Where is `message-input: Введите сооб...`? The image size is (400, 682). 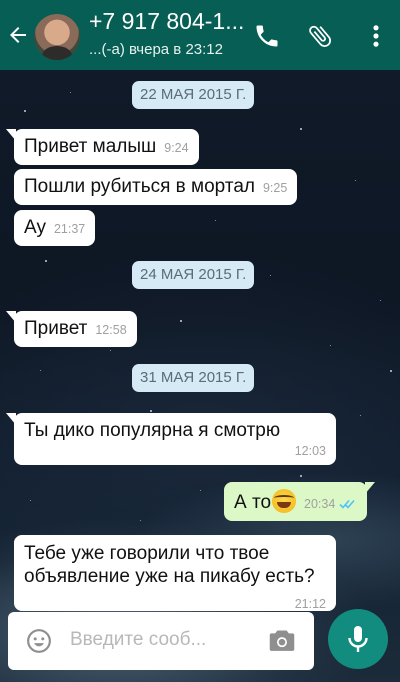
message-input: Введите сооб... is located at coordinates (138, 640).